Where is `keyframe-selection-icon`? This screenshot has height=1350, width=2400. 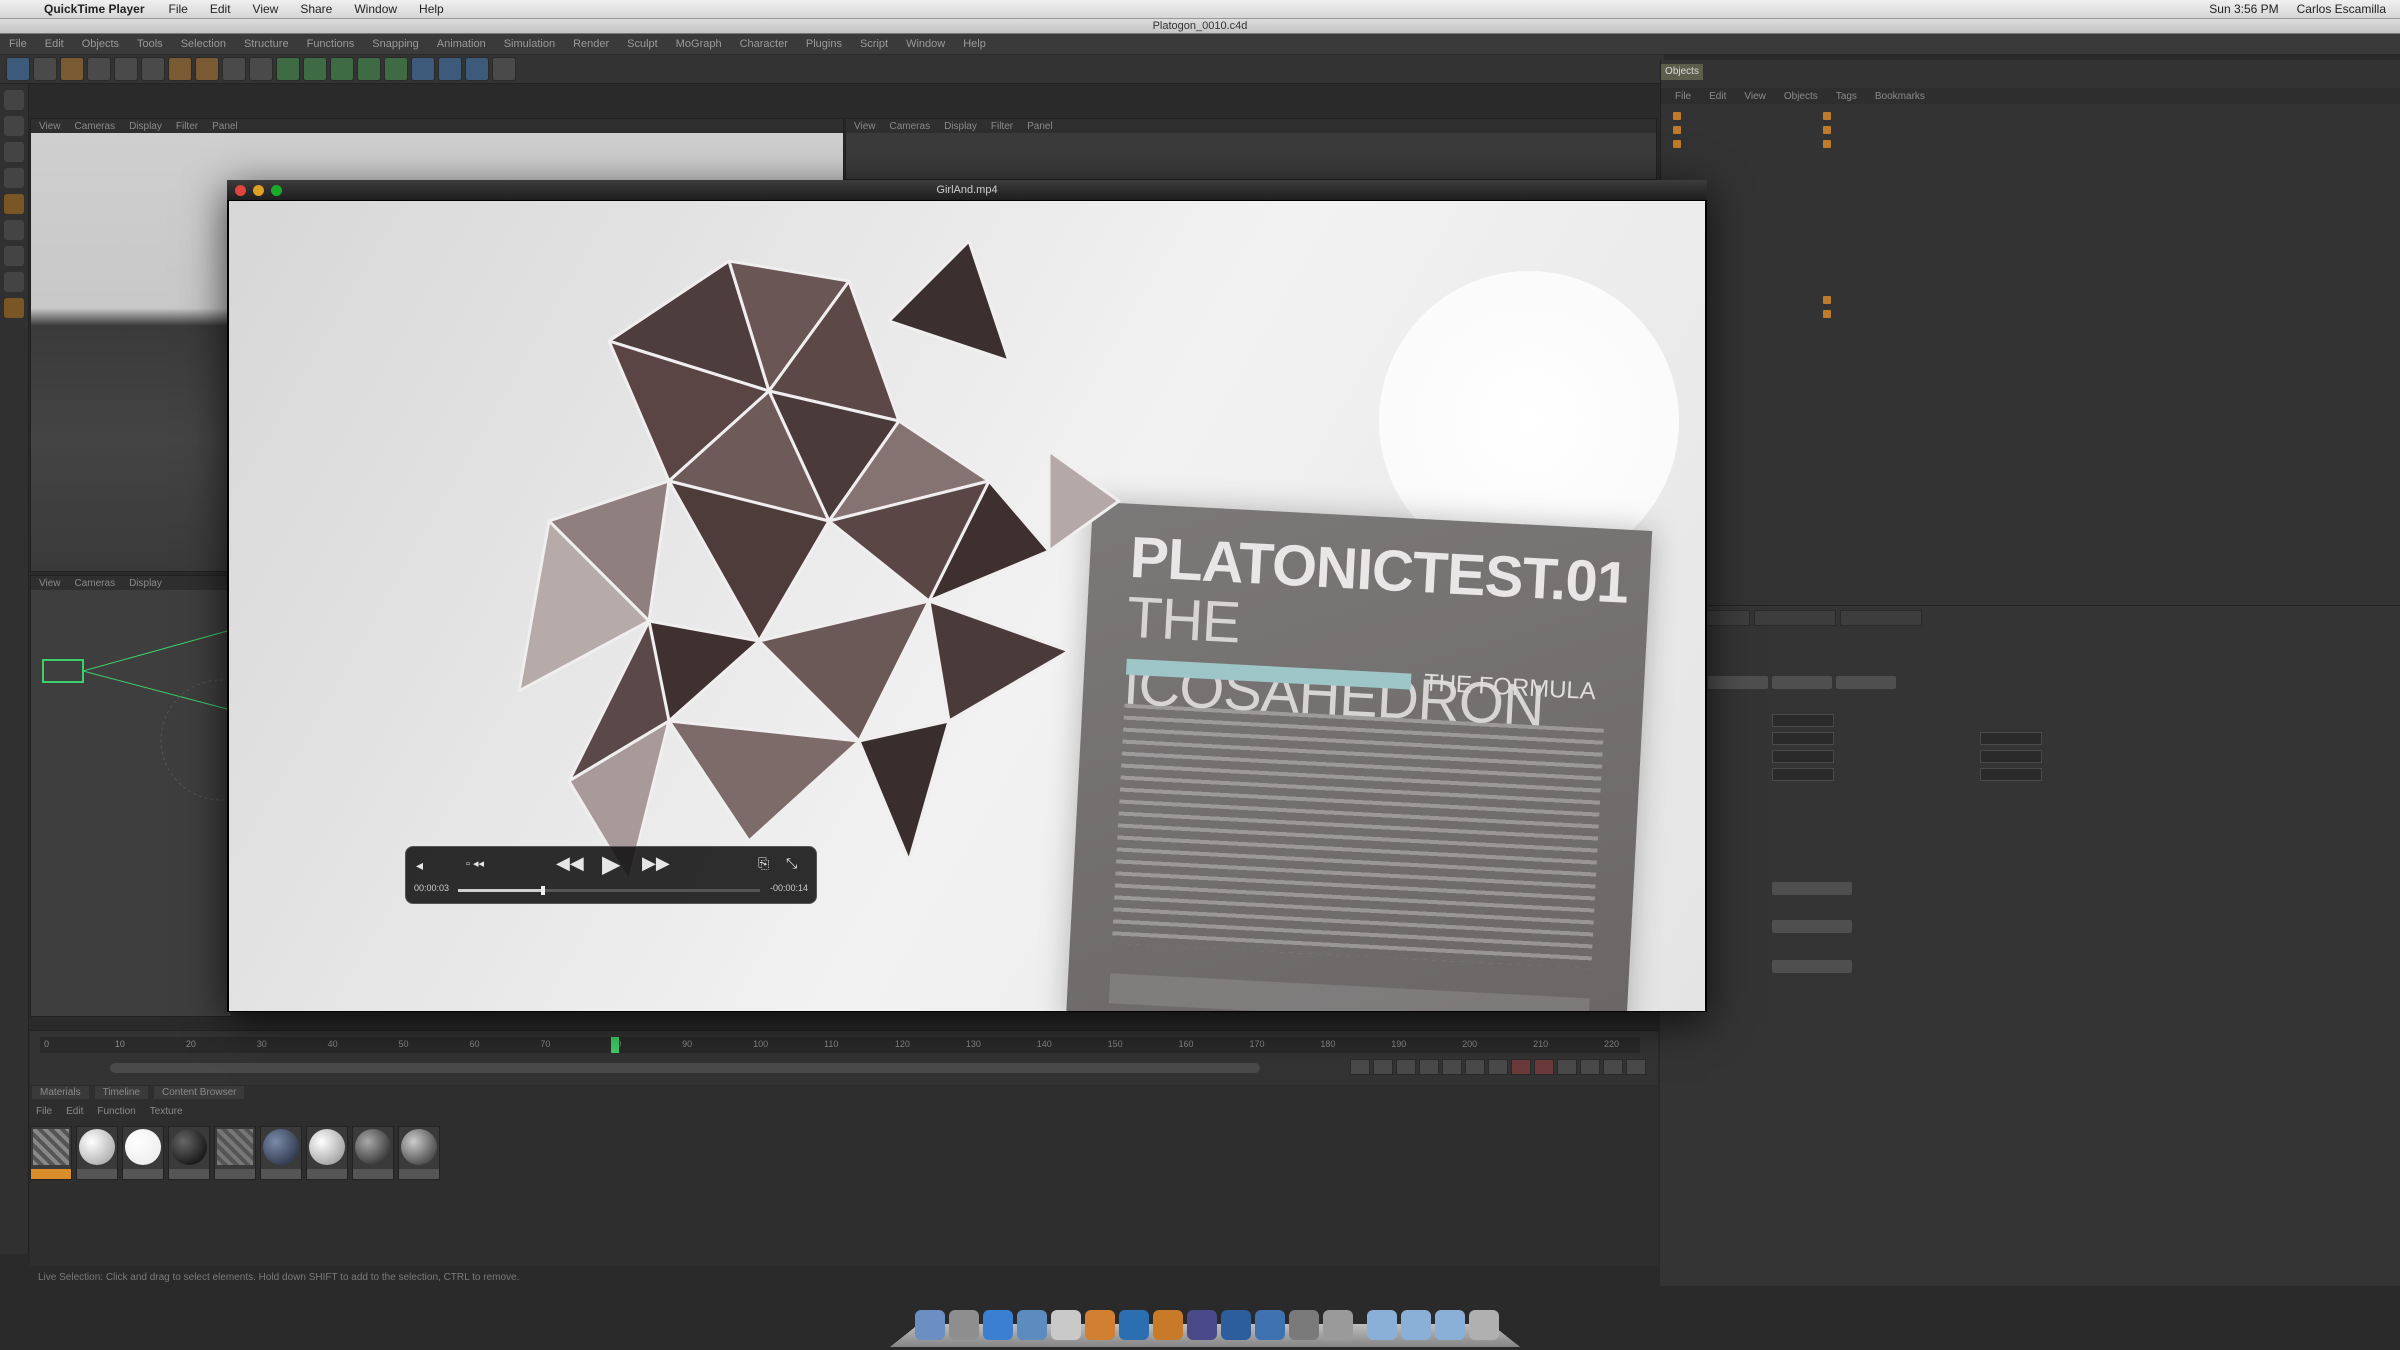
keyframe-selection-icon is located at coordinates (1567, 1067).